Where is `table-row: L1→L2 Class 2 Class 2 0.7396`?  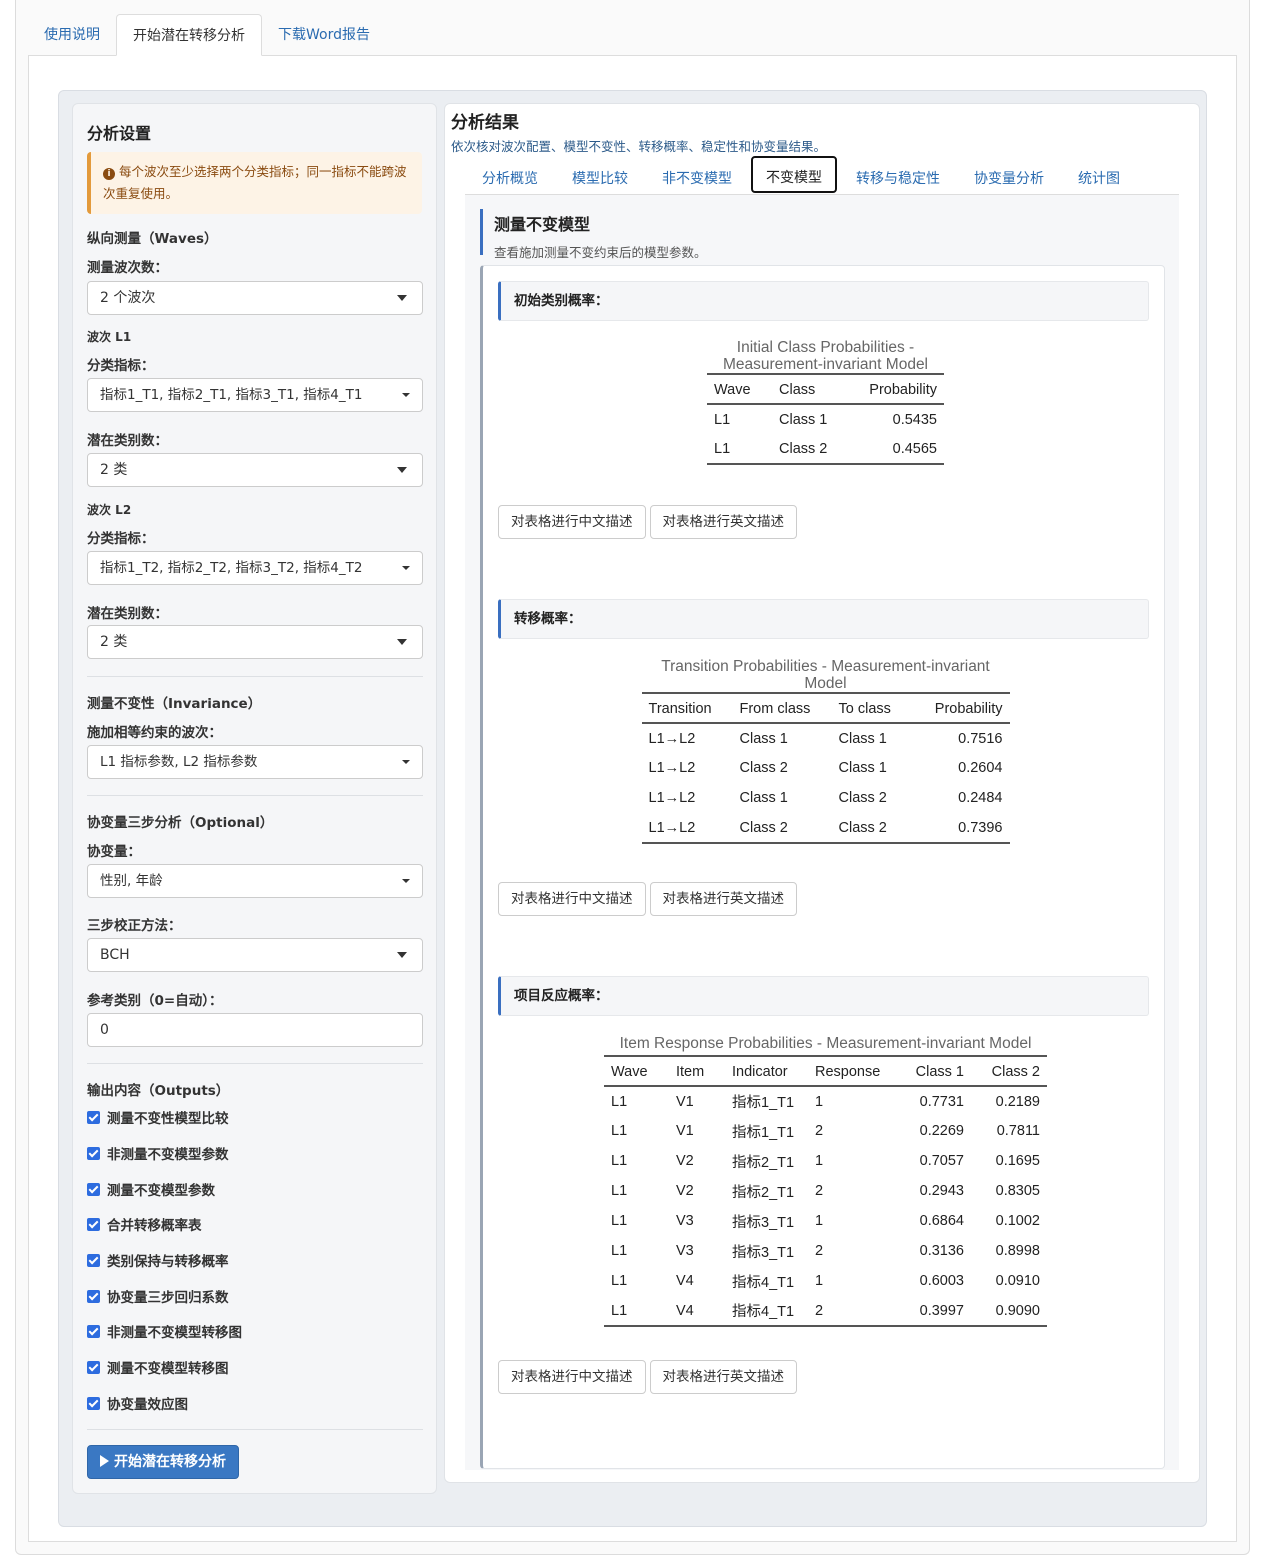 table-row: L1→L2 Class 2 Class 2 0.7396 is located at coordinates (825, 828).